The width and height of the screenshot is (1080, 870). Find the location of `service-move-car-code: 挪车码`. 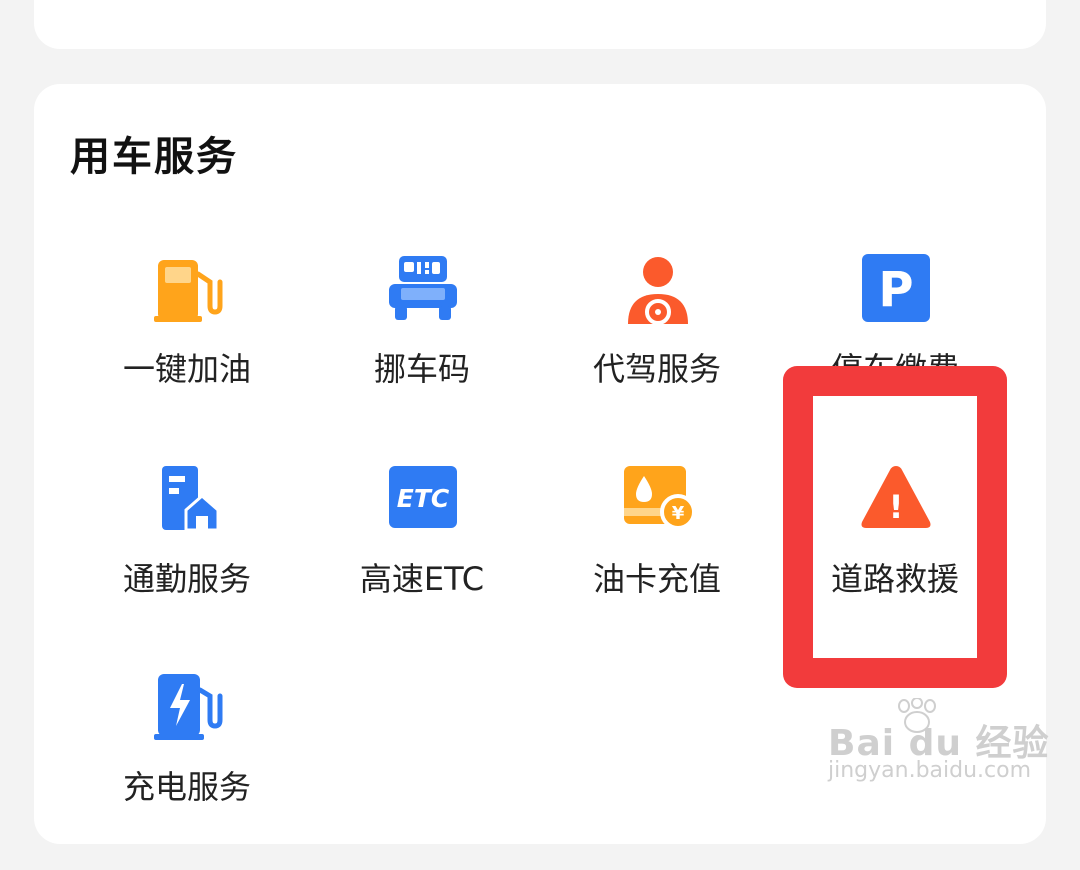

service-move-car-code: 挪车码 is located at coordinates (422, 352).